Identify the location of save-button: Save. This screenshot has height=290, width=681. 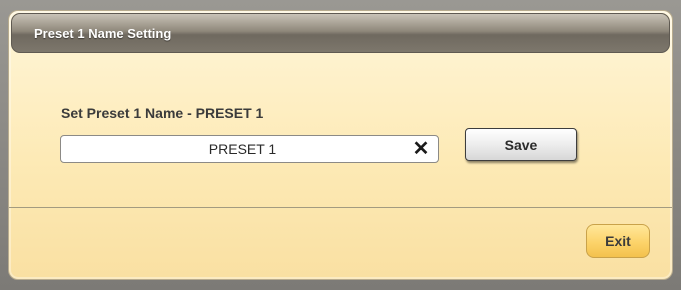
(521, 144).